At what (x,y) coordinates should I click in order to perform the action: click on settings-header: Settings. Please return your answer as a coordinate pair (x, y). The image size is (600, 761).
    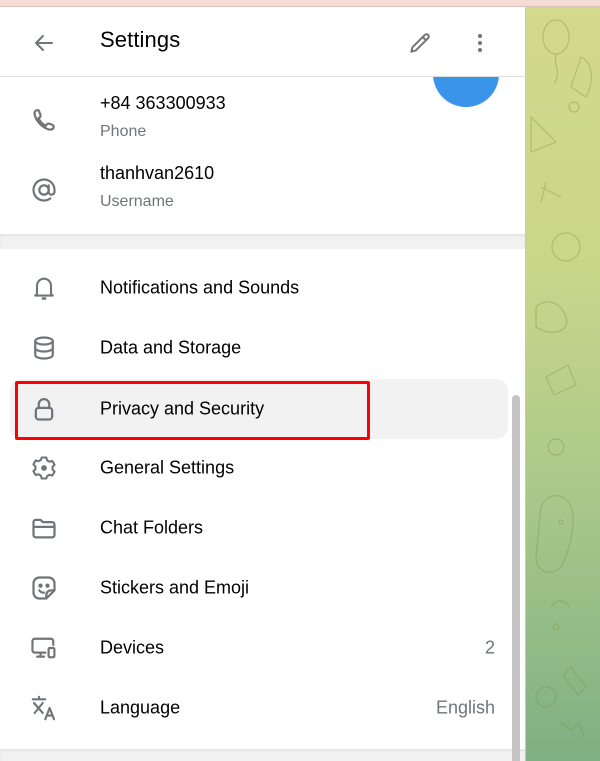
    Looking at the image, I should click on (262, 42).